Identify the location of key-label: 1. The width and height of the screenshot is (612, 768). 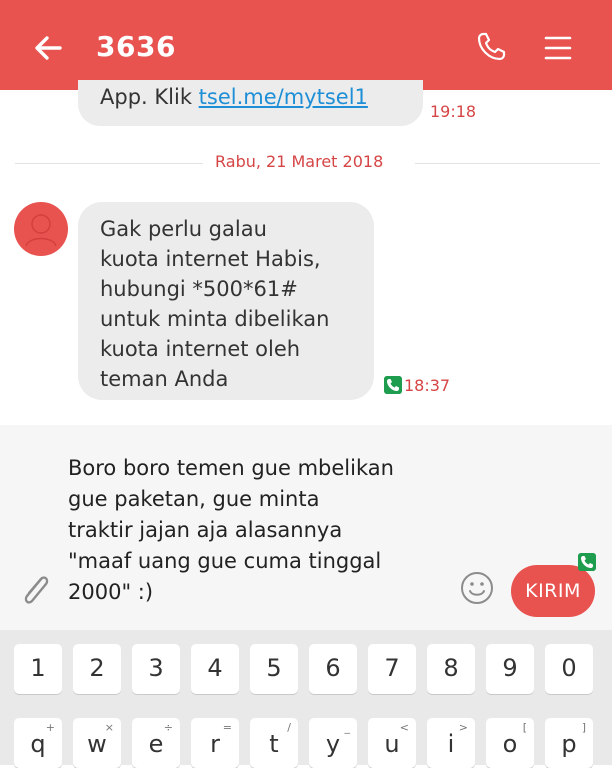
(38, 668).